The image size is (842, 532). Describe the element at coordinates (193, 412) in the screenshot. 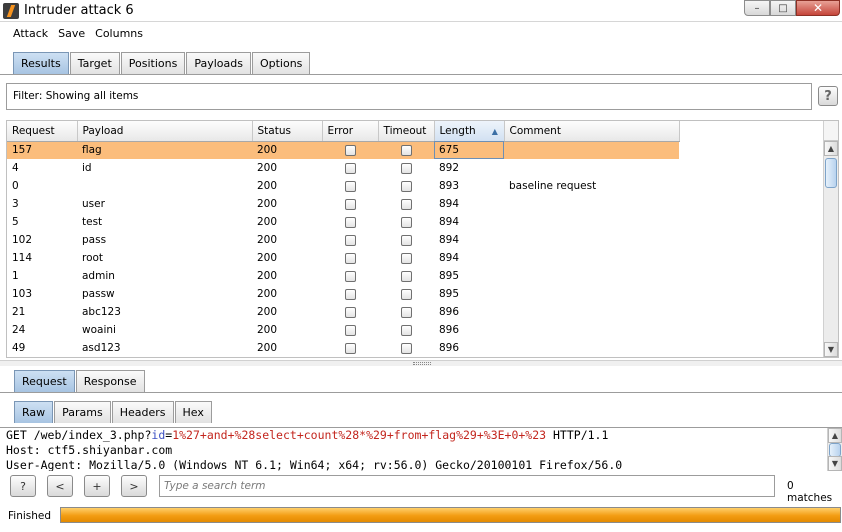

I see `tab-hex: Hex` at that location.